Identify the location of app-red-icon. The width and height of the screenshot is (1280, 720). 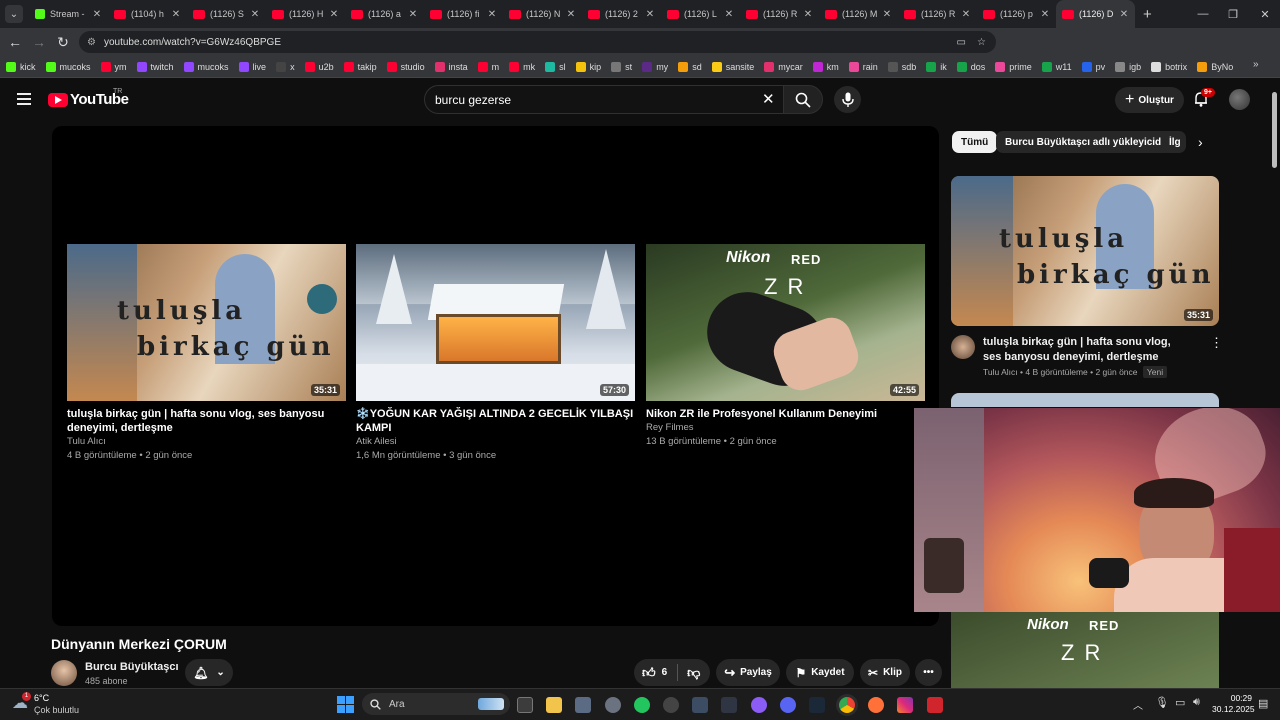
(935, 705).